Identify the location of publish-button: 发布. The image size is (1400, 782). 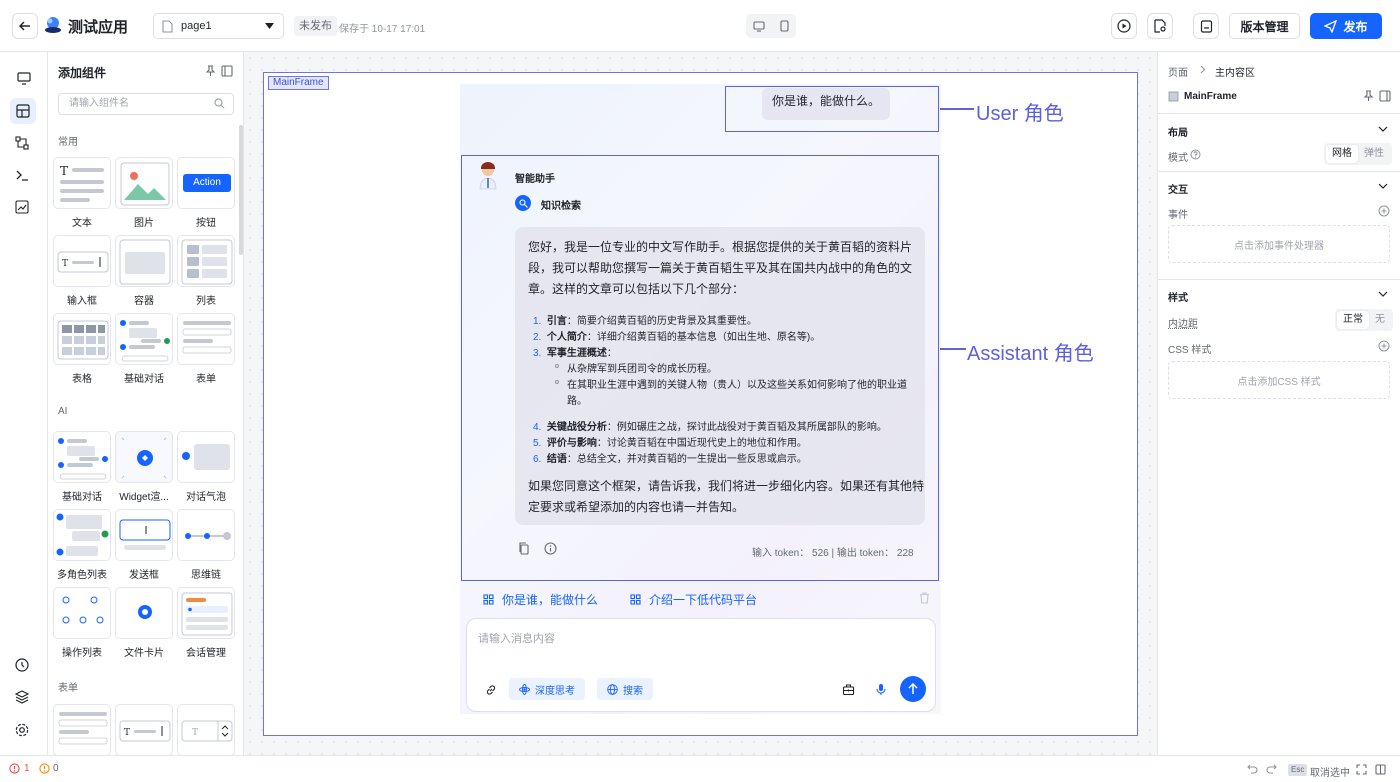
(1346, 26).